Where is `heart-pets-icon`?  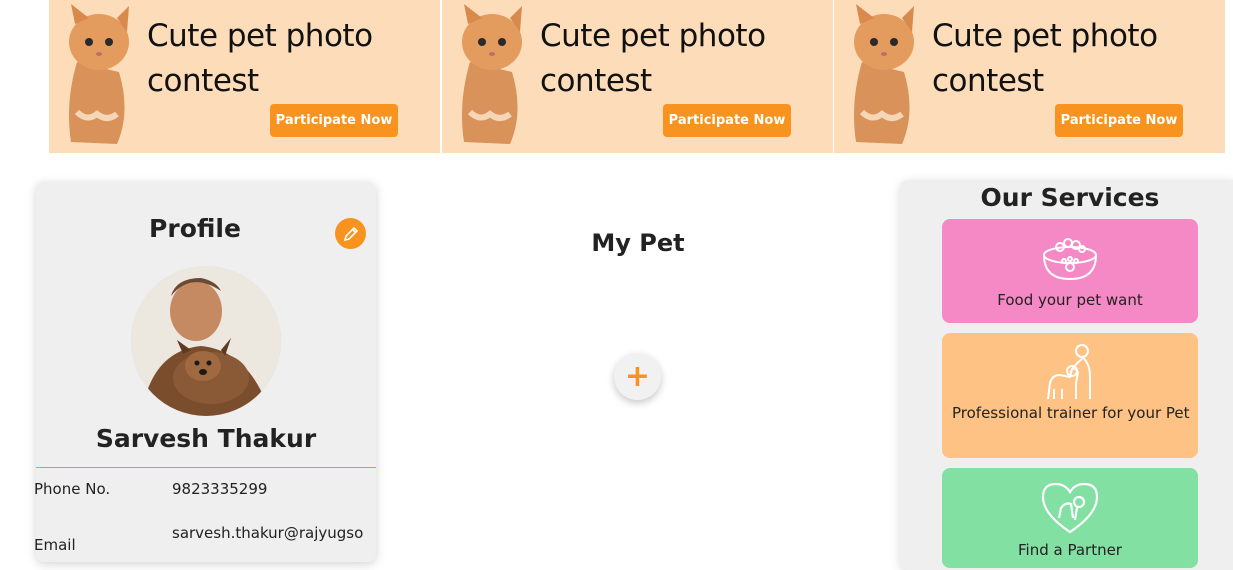 heart-pets-icon is located at coordinates (1070, 508).